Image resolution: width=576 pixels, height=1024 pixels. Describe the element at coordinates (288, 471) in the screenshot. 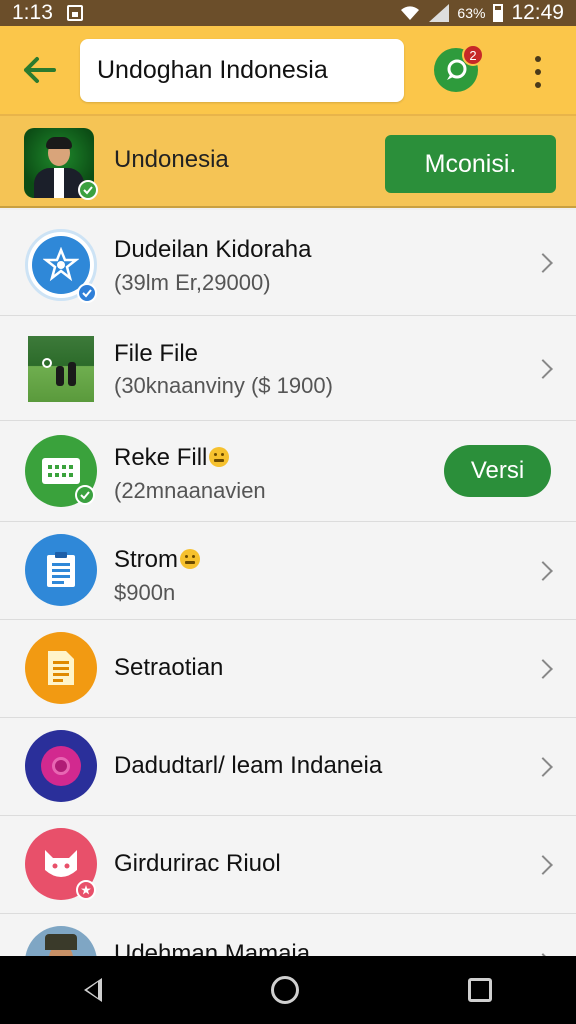

I see `list-item: Reke Fill (22mnaanavien Versi` at that location.